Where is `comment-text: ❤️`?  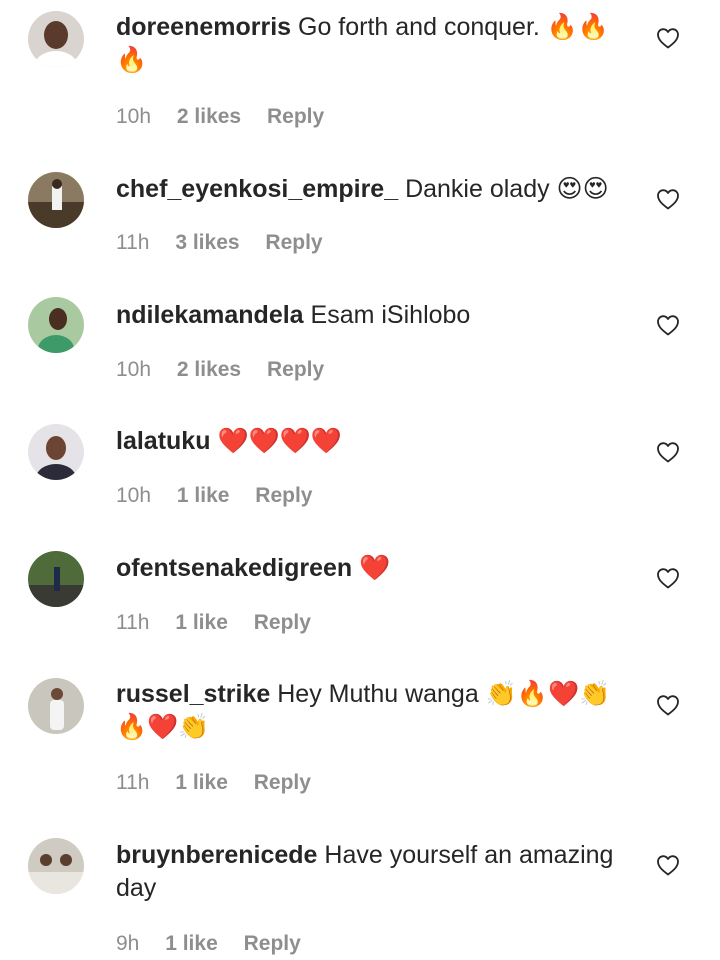 comment-text: ❤️ is located at coordinates (375, 568).